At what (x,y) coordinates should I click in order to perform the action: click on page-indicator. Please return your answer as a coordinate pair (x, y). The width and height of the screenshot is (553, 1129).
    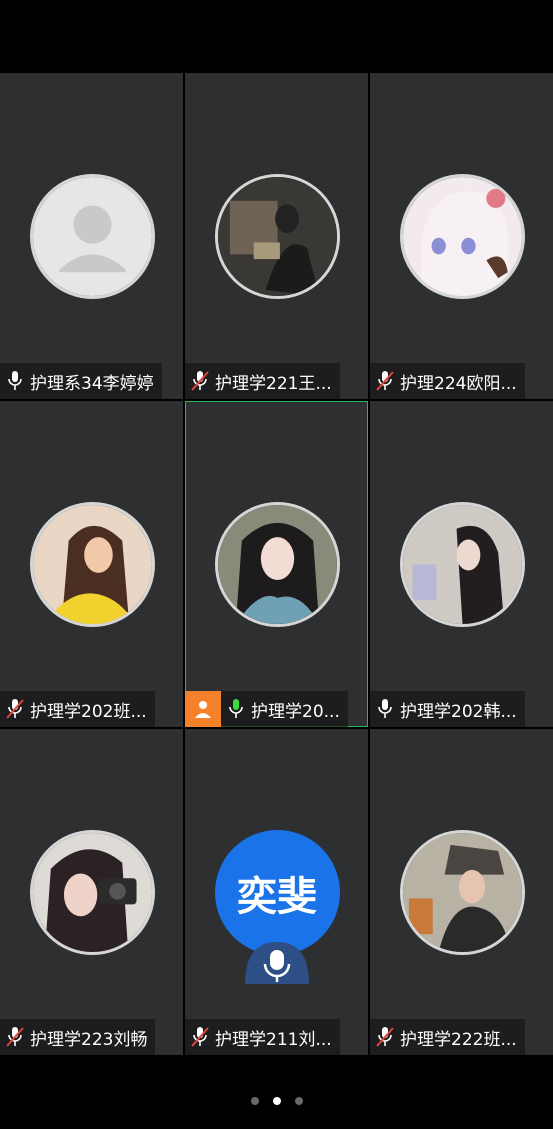
    Looking at the image, I should click on (276, 1101).